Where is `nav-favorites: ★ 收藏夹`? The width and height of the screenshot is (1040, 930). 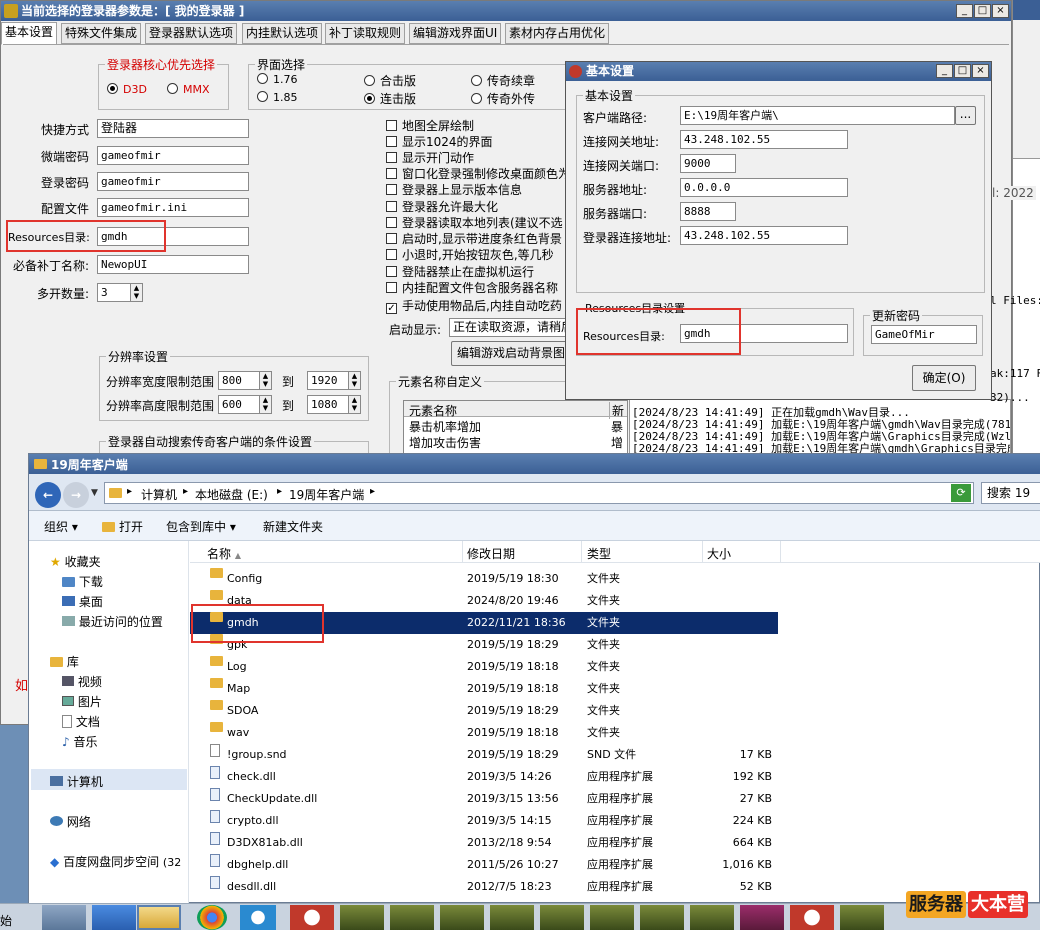 nav-favorites: ★ 收藏夹 is located at coordinates (75, 561).